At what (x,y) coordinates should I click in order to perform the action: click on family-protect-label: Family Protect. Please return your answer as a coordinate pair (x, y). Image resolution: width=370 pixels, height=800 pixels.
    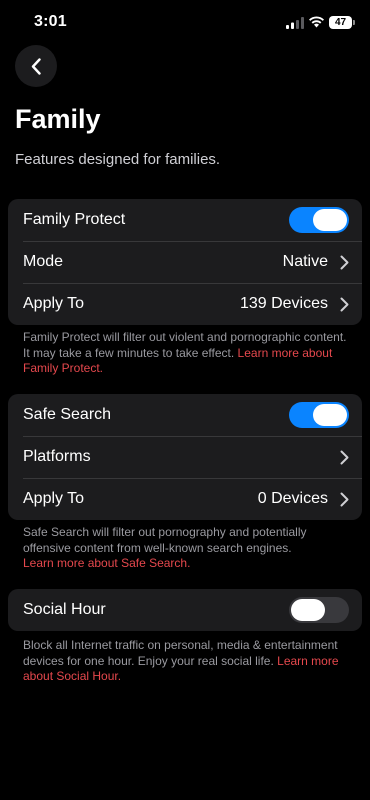
    Looking at the image, I should click on (74, 219).